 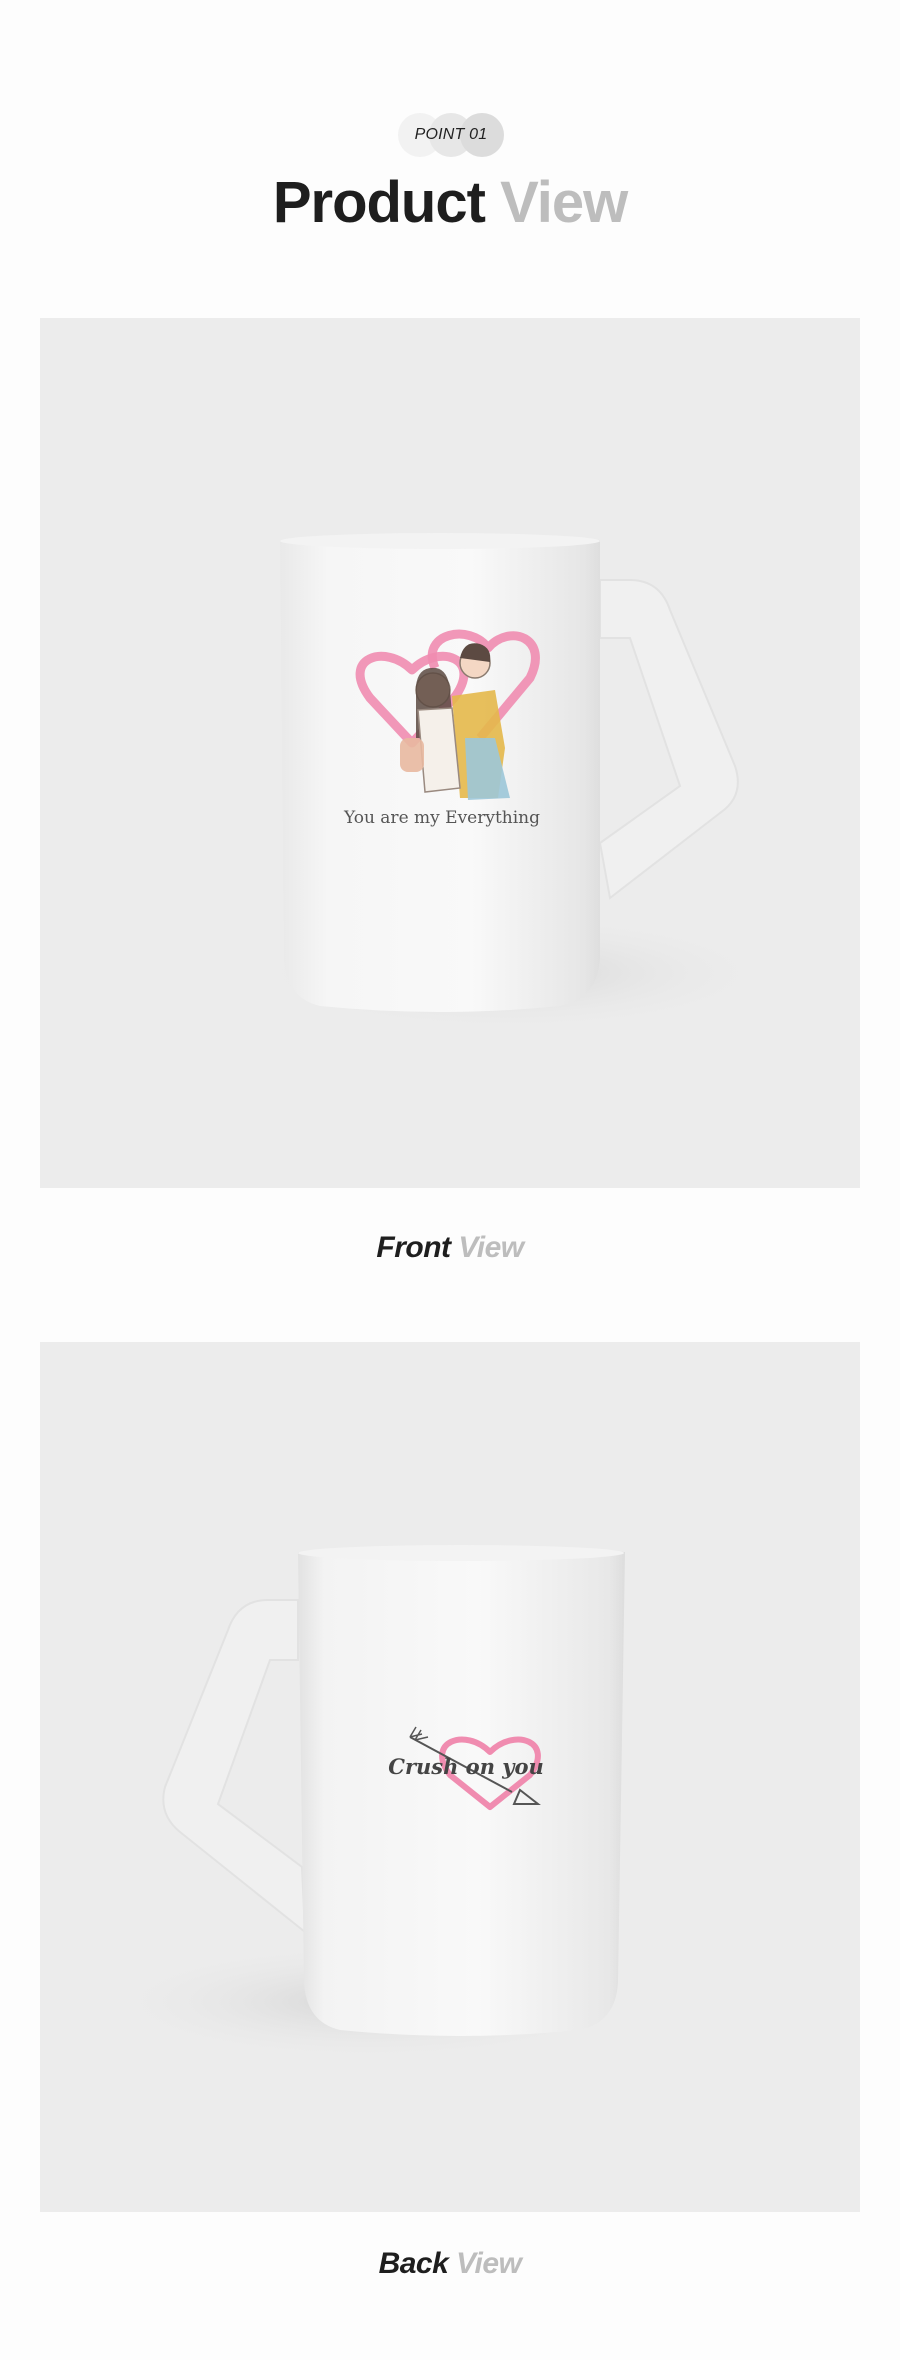 What do you see at coordinates (461, 1791) in the screenshot?
I see `mug-body` at bounding box center [461, 1791].